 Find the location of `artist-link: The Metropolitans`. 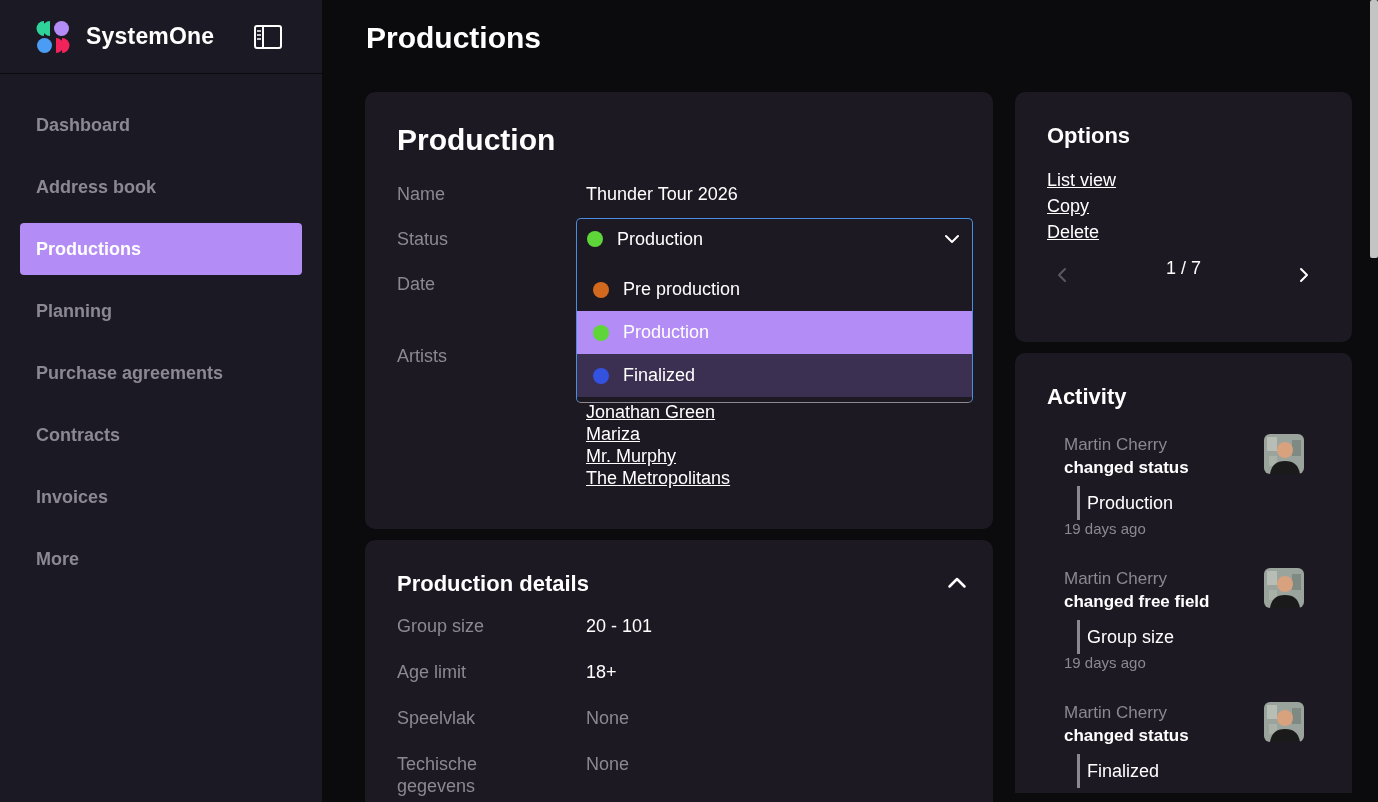

artist-link: The Metropolitans is located at coordinates (658, 478).